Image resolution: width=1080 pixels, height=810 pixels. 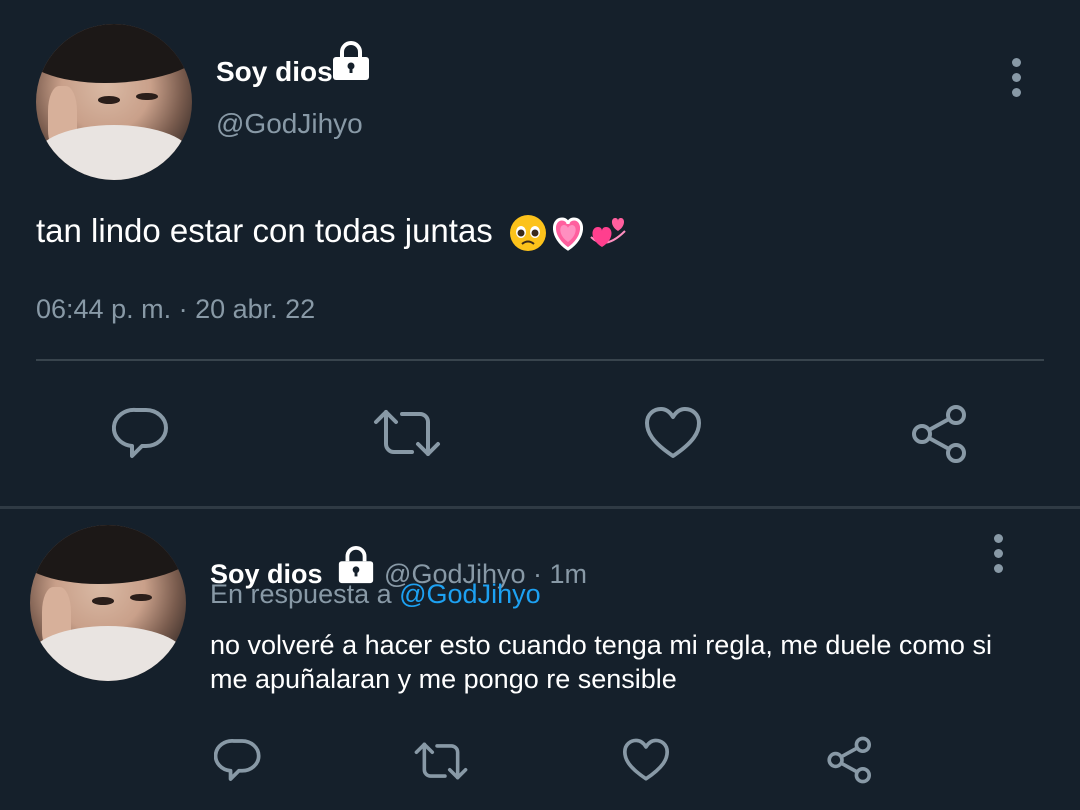 What do you see at coordinates (540, 360) in the screenshot?
I see `divider` at bounding box center [540, 360].